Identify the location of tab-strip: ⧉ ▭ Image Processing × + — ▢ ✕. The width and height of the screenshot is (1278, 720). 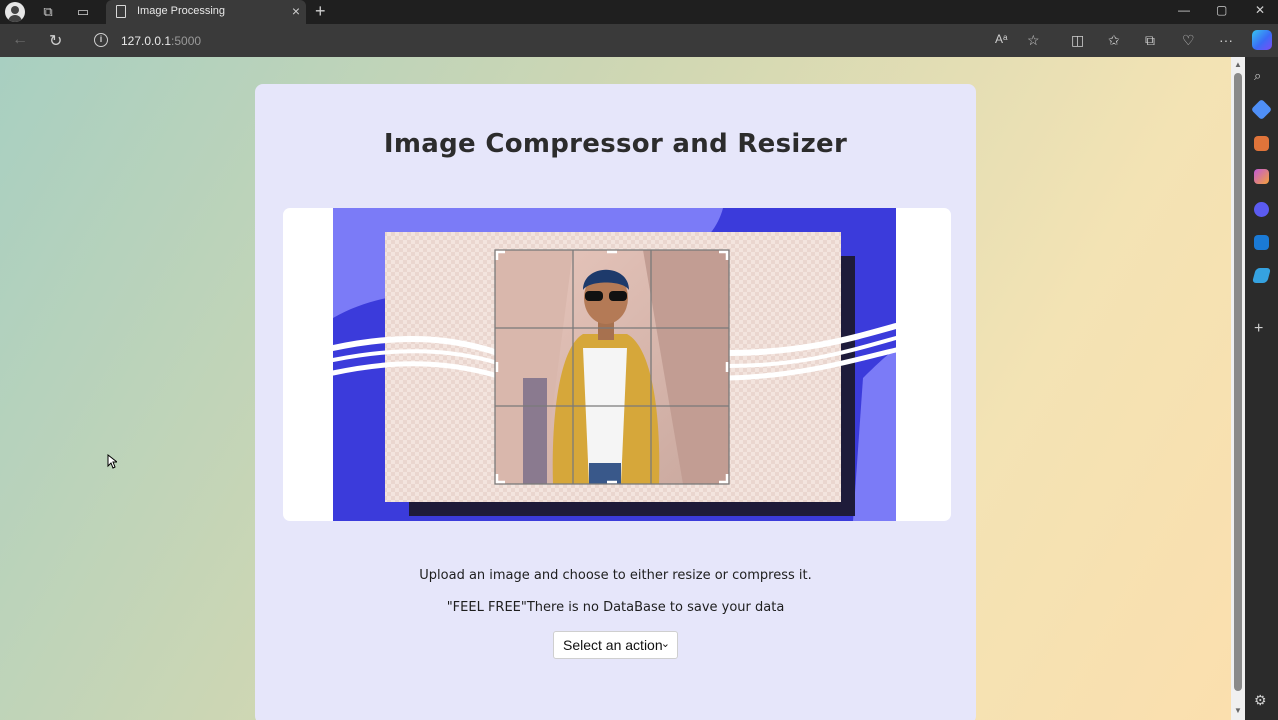
(639, 12).